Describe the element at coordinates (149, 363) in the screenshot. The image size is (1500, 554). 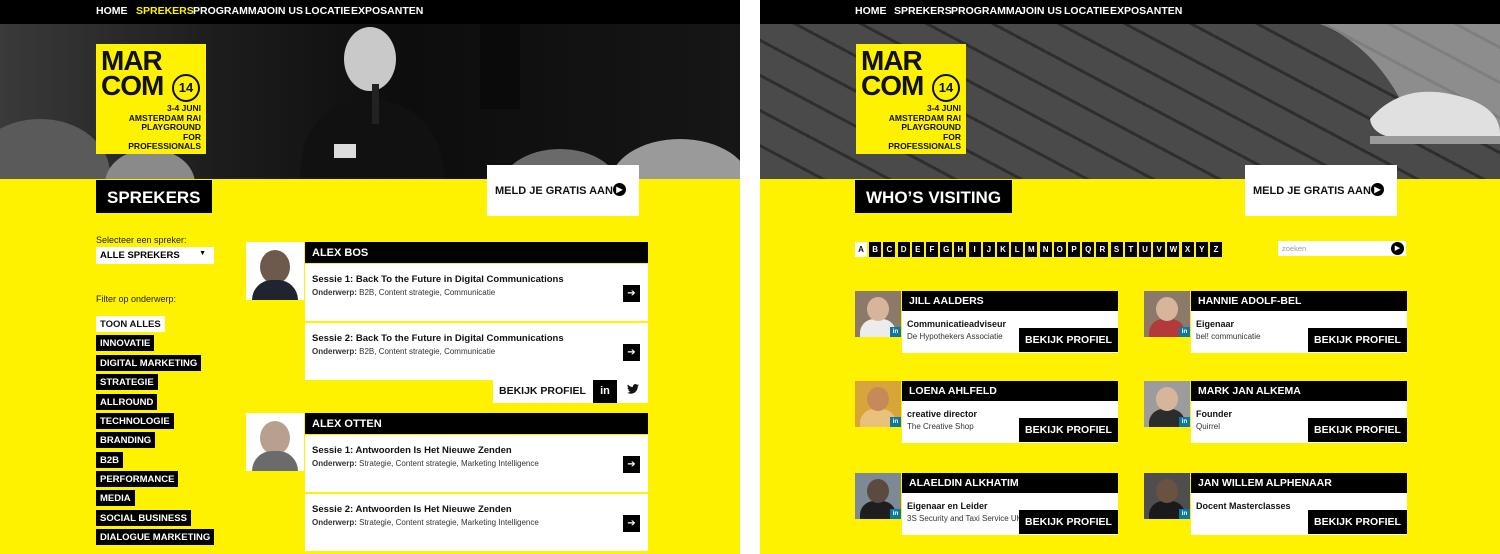
I see `filter-digital-marketing: DIGITAL MARKETING` at that location.